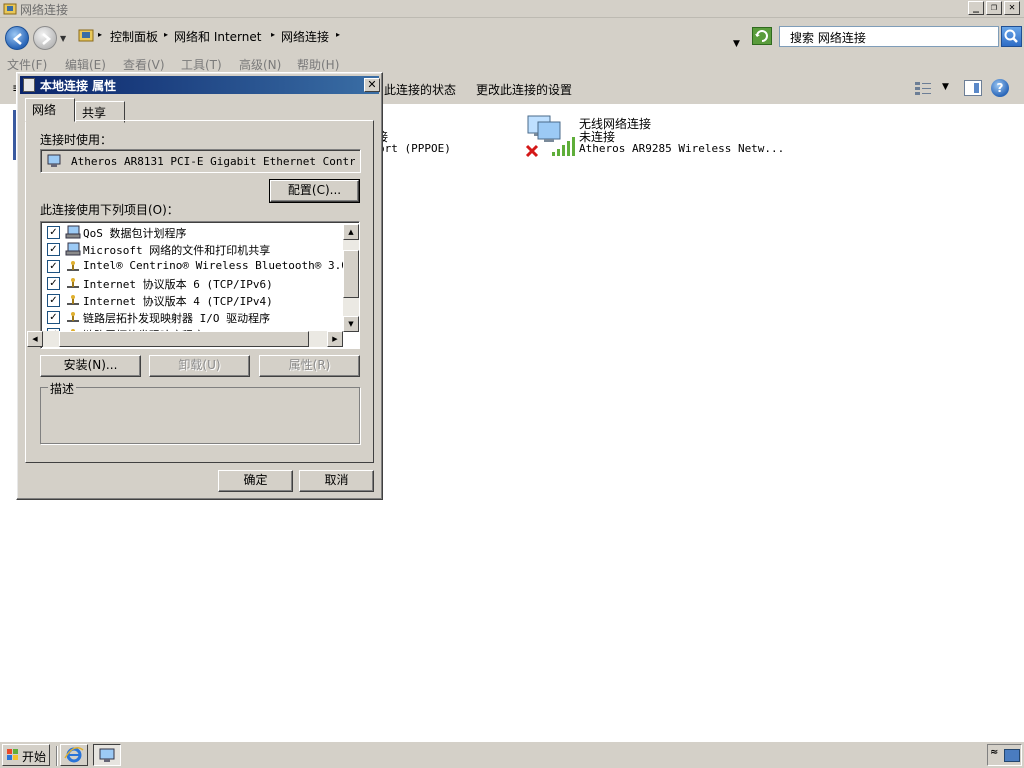 This screenshot has height=768, width=1024. What do you see at coordinates (512, 63) in the screenshot?
I see `menu-bar: 文件(F) 编辑(E) 查看(V) 工具(T) 高级(N) 帮助(H)` at bounding box center [512, 63].